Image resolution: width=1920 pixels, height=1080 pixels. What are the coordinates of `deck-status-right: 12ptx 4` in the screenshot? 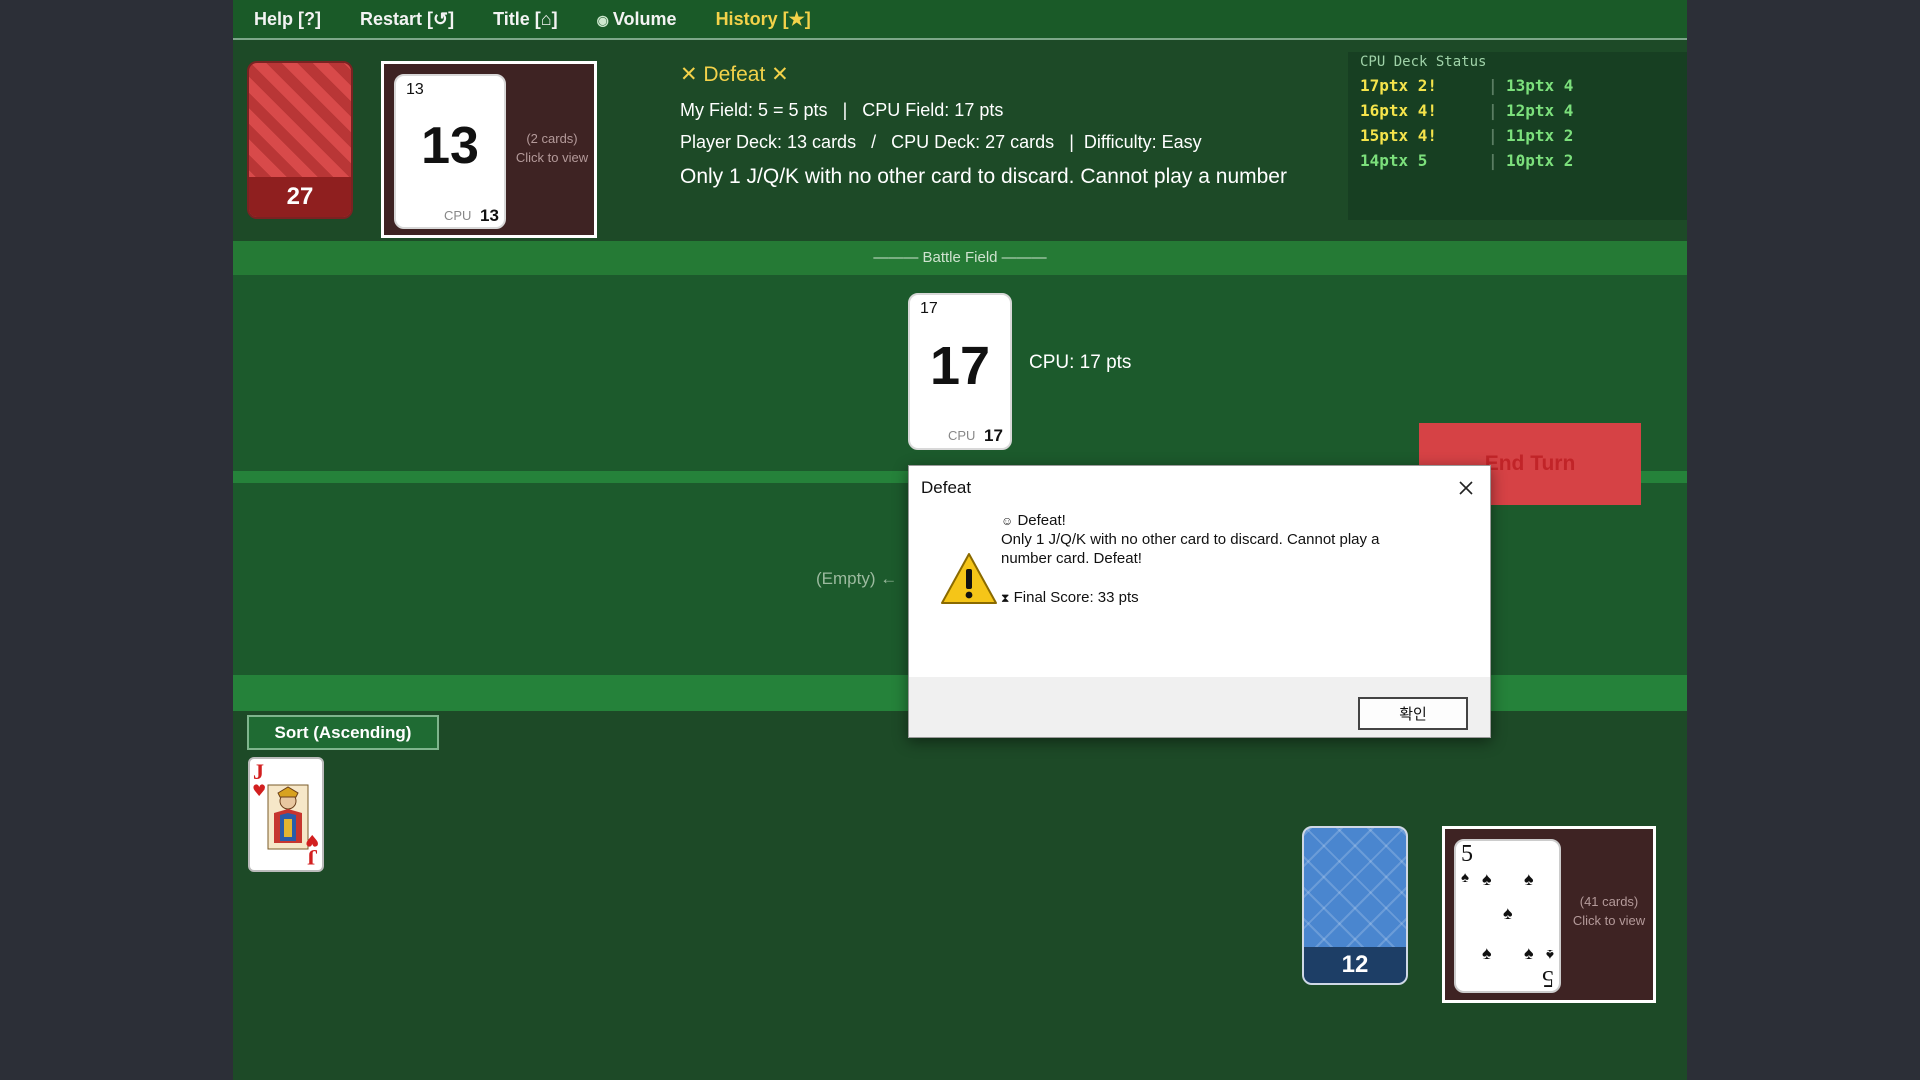 It's located at (1540, 110).